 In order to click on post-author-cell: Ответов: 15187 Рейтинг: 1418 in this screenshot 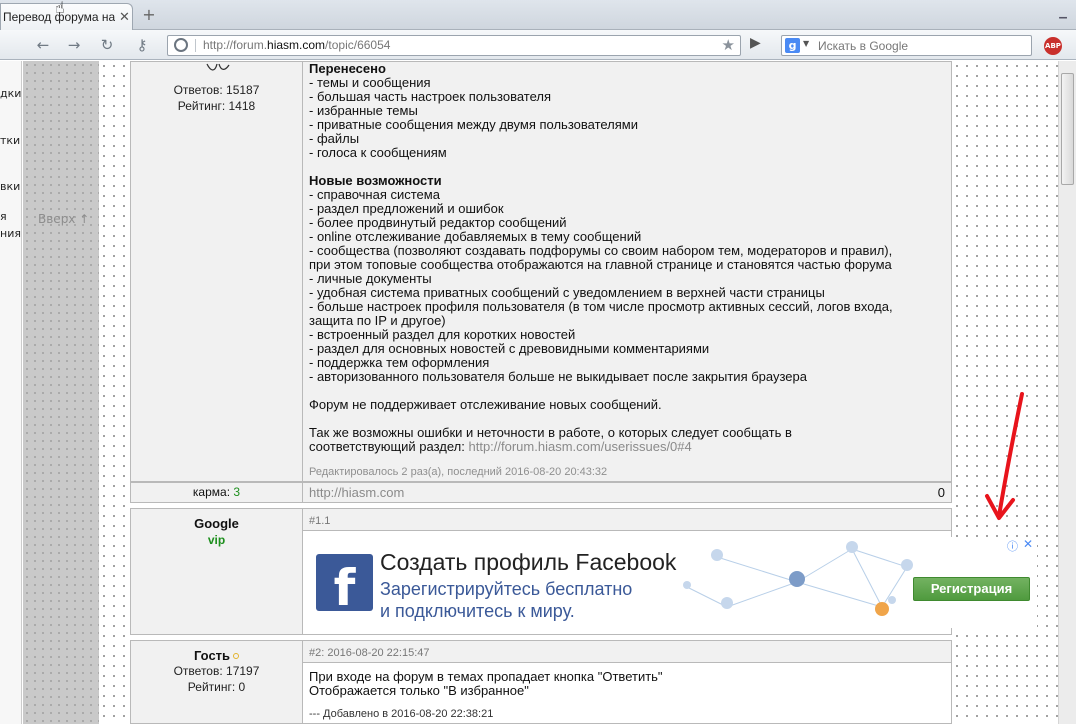, I will do `click(216, 271)`.